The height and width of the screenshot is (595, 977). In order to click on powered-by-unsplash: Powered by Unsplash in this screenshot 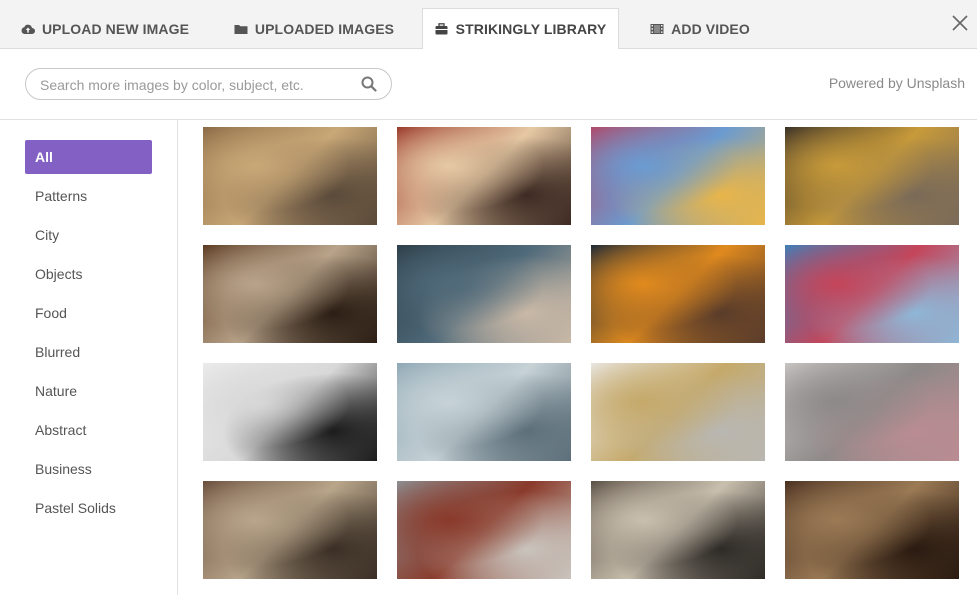, I will do `click(897, 83)`.